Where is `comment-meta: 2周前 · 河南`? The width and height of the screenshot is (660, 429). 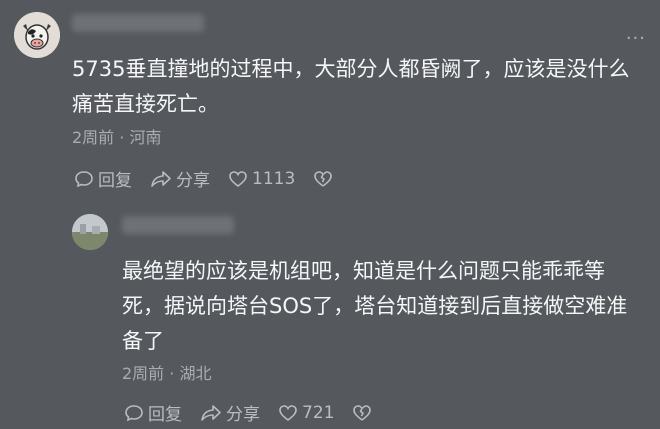 comment-meta: 2周前 · 河南 is located at coordinates (116, 136).